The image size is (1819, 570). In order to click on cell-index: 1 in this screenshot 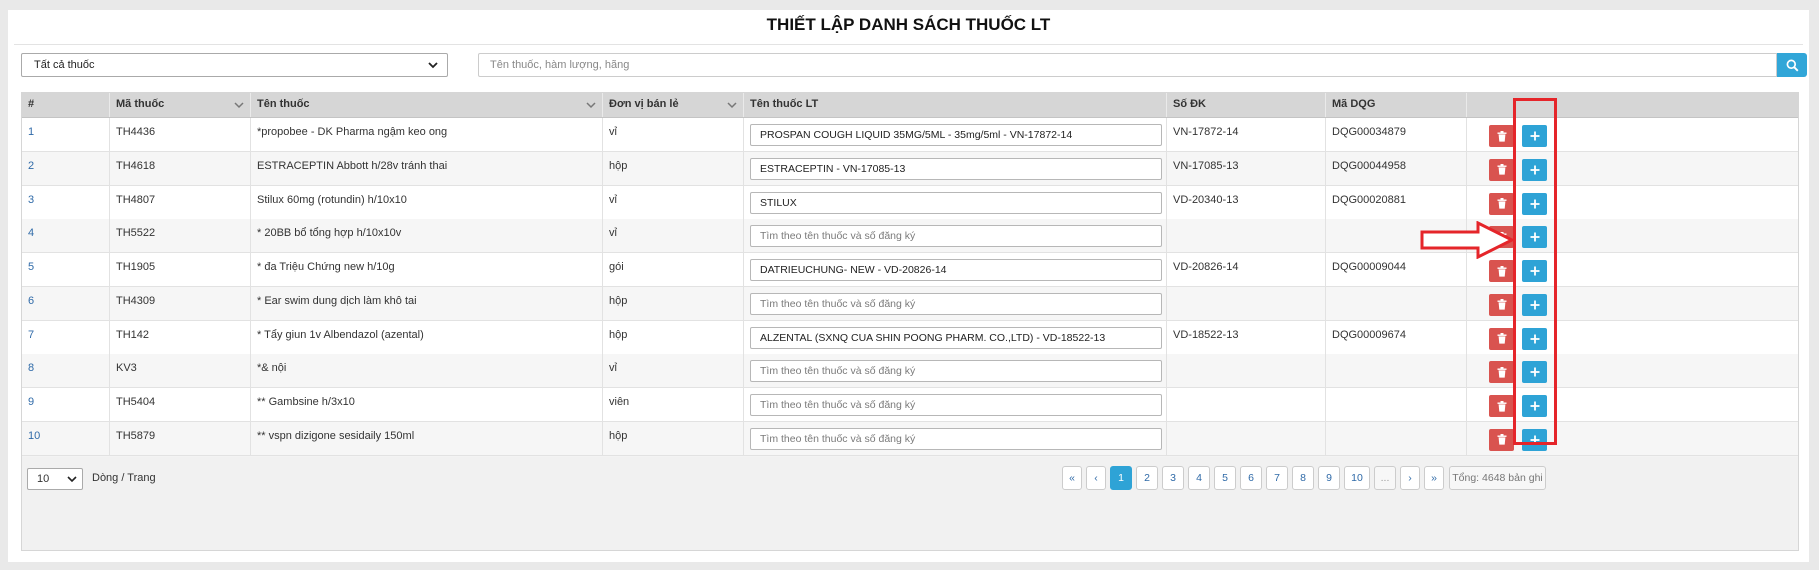, I will do `click(66, 134)`.